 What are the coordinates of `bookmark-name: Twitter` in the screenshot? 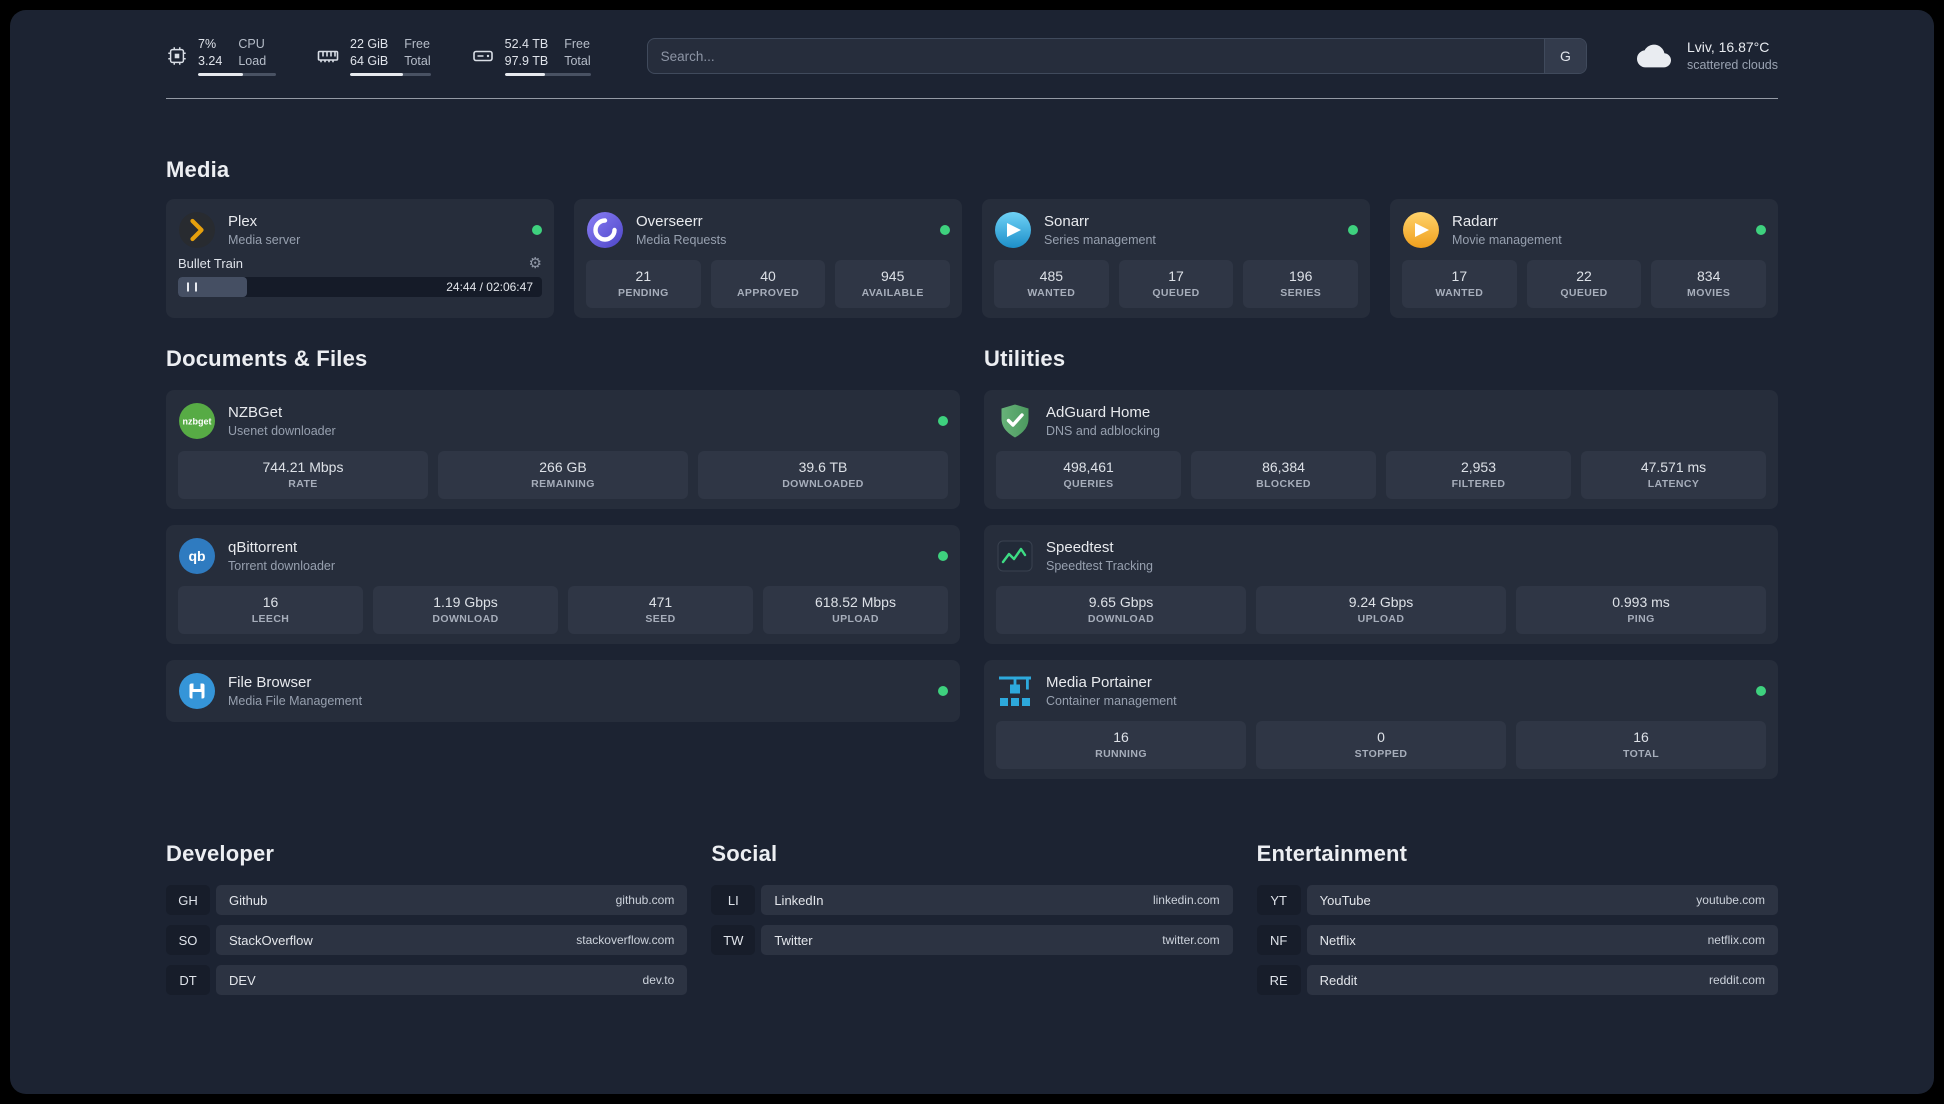 It's located at (793, 940).